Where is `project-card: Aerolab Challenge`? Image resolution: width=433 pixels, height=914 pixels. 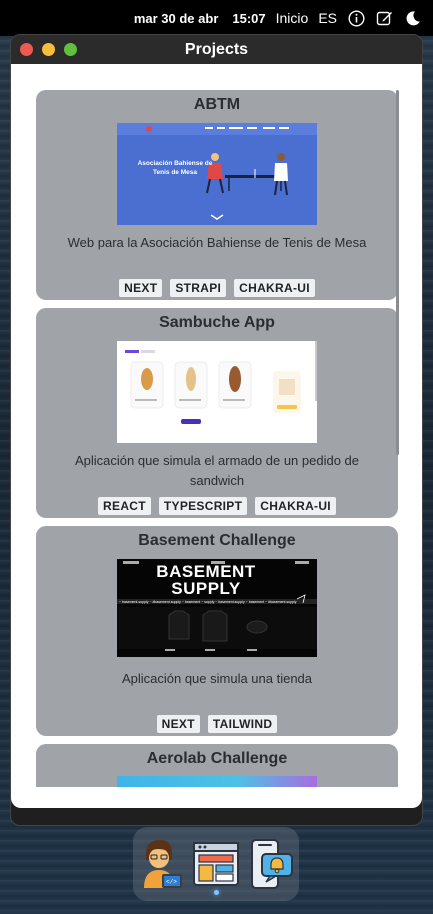
project-card: Aerolab Challenge is located at coordinates (217, 765).